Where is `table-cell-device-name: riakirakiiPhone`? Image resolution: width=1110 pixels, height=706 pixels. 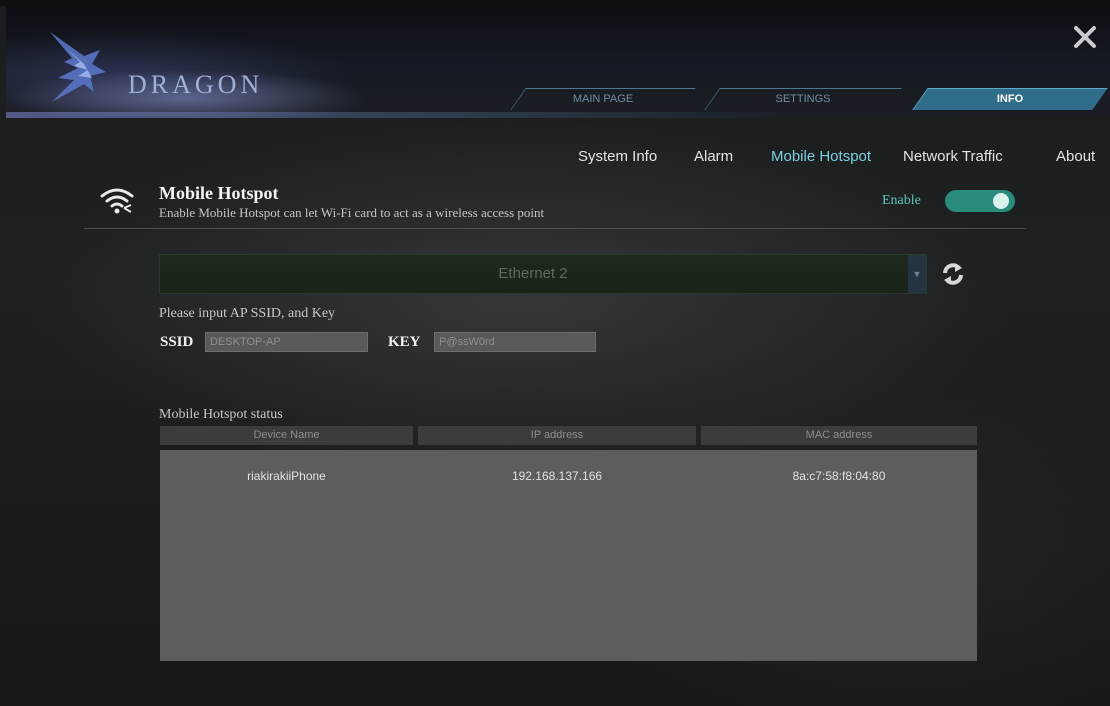 table-cell-device-name: riakirakiiPhone is located at coordinates (286, 476).